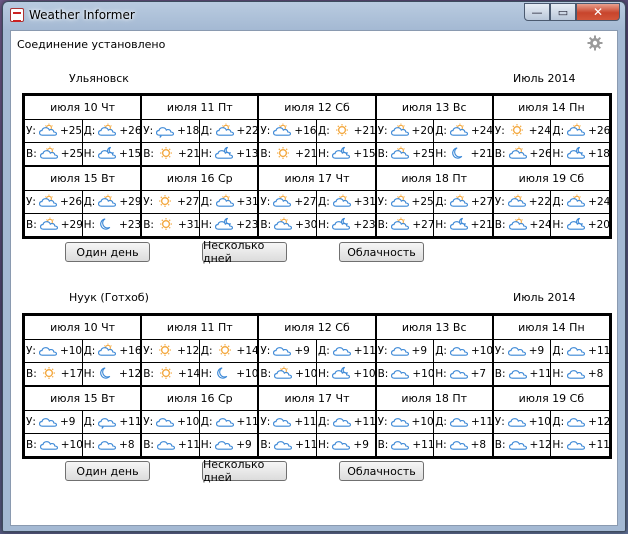  Describe the element at coordinates (188, 153) in the screenshot. I see `temperature: +21` at that location.